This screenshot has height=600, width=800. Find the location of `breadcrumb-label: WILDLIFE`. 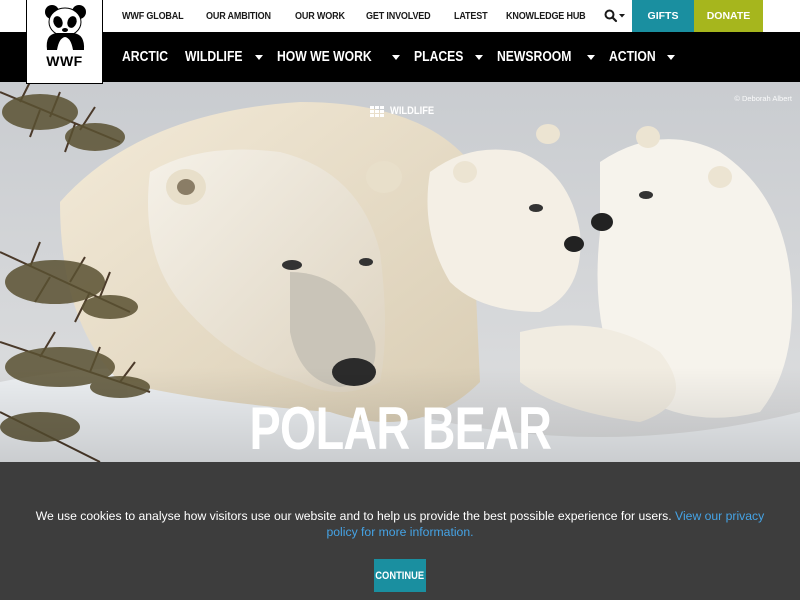

breadcrumb-label: WILDLIFE is located at coordinates (412, 111).